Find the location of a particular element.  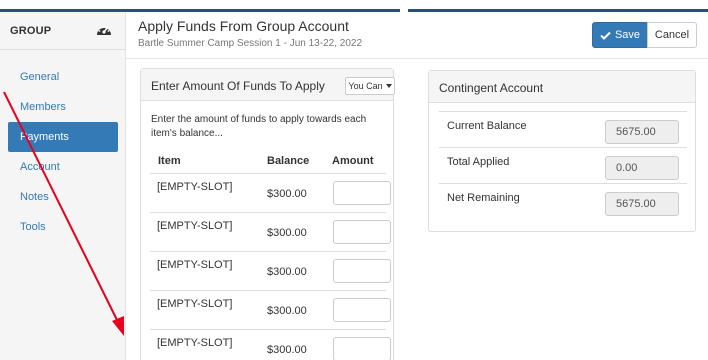

header-divider is located at coordinates (417, 58).